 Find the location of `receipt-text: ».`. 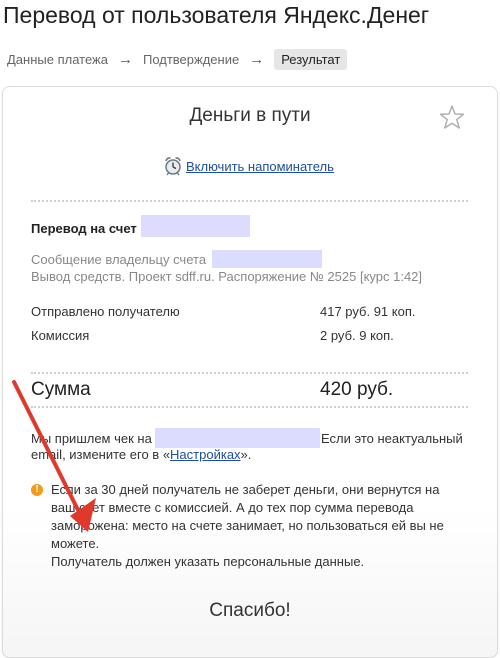

receipt-text: ». is located at coordinates (246, 454).